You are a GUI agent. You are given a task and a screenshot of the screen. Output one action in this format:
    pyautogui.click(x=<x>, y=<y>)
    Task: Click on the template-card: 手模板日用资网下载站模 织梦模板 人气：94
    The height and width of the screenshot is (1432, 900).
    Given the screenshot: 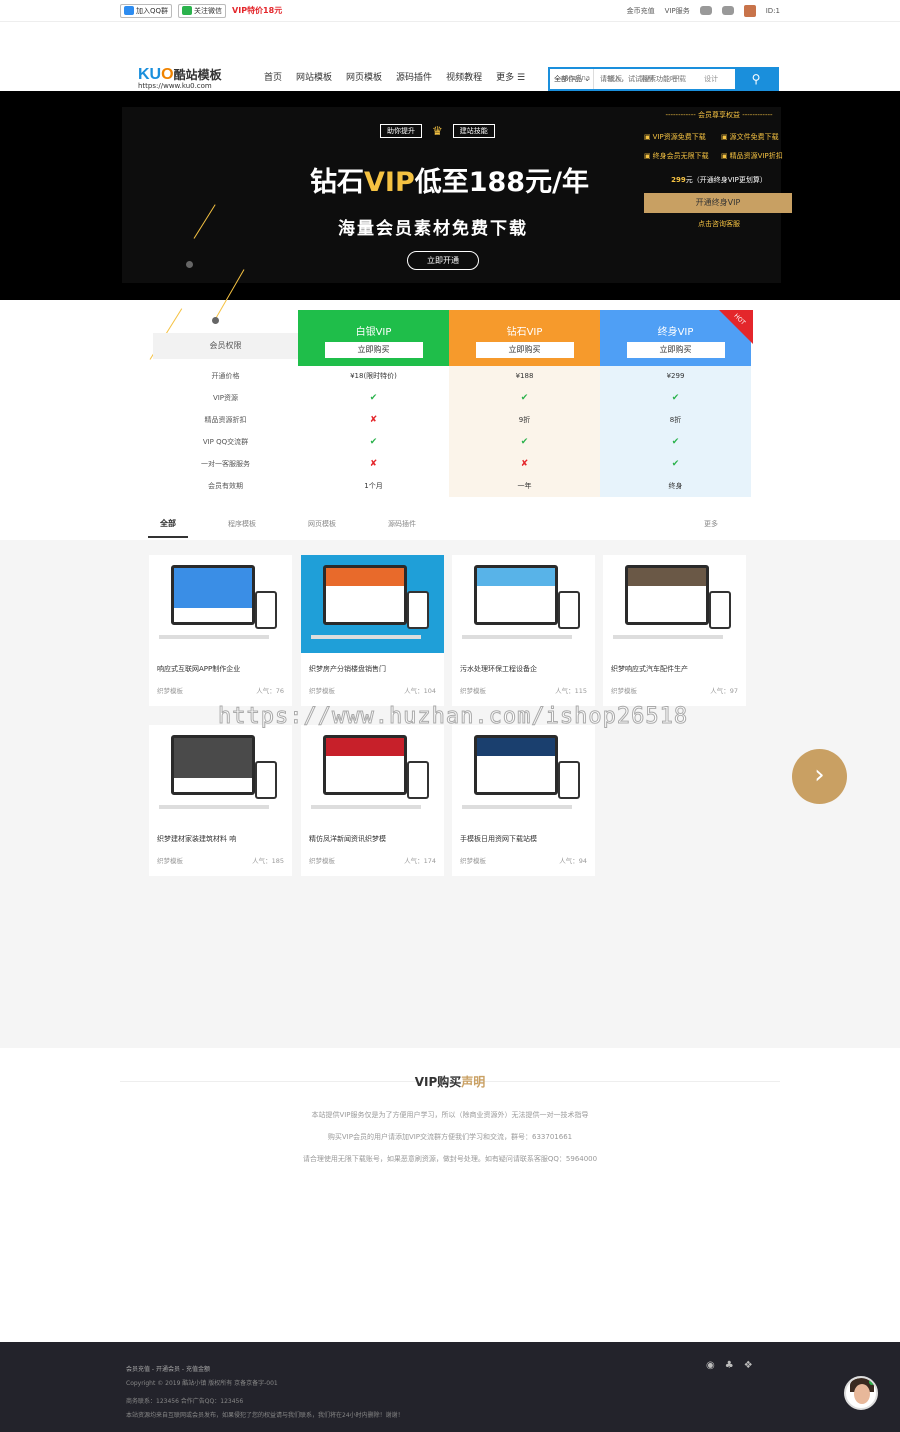 What is the action you would take?
    pyautogui.click(x=523, y=800)
    